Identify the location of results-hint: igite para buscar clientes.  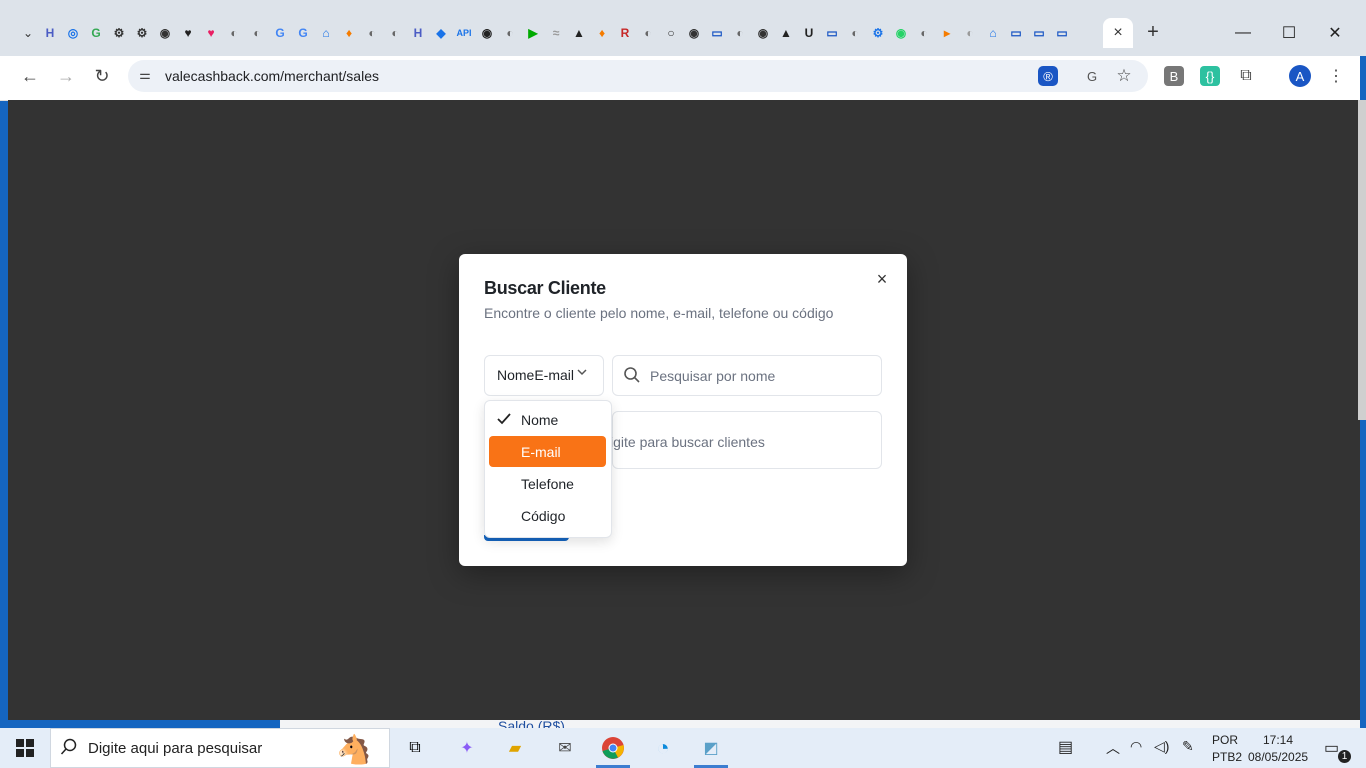
(687, 442).